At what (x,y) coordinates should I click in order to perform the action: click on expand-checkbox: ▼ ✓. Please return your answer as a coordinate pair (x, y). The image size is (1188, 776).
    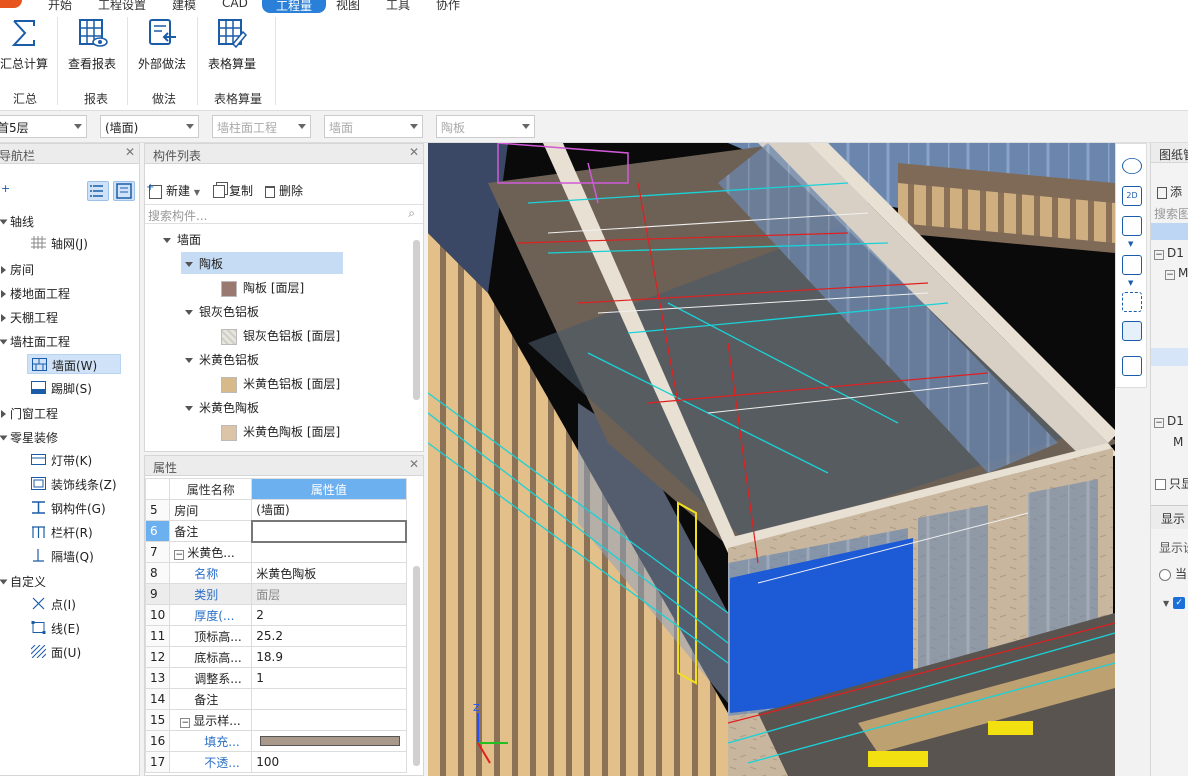
    Looking at the image, I should click on (1174, 602).